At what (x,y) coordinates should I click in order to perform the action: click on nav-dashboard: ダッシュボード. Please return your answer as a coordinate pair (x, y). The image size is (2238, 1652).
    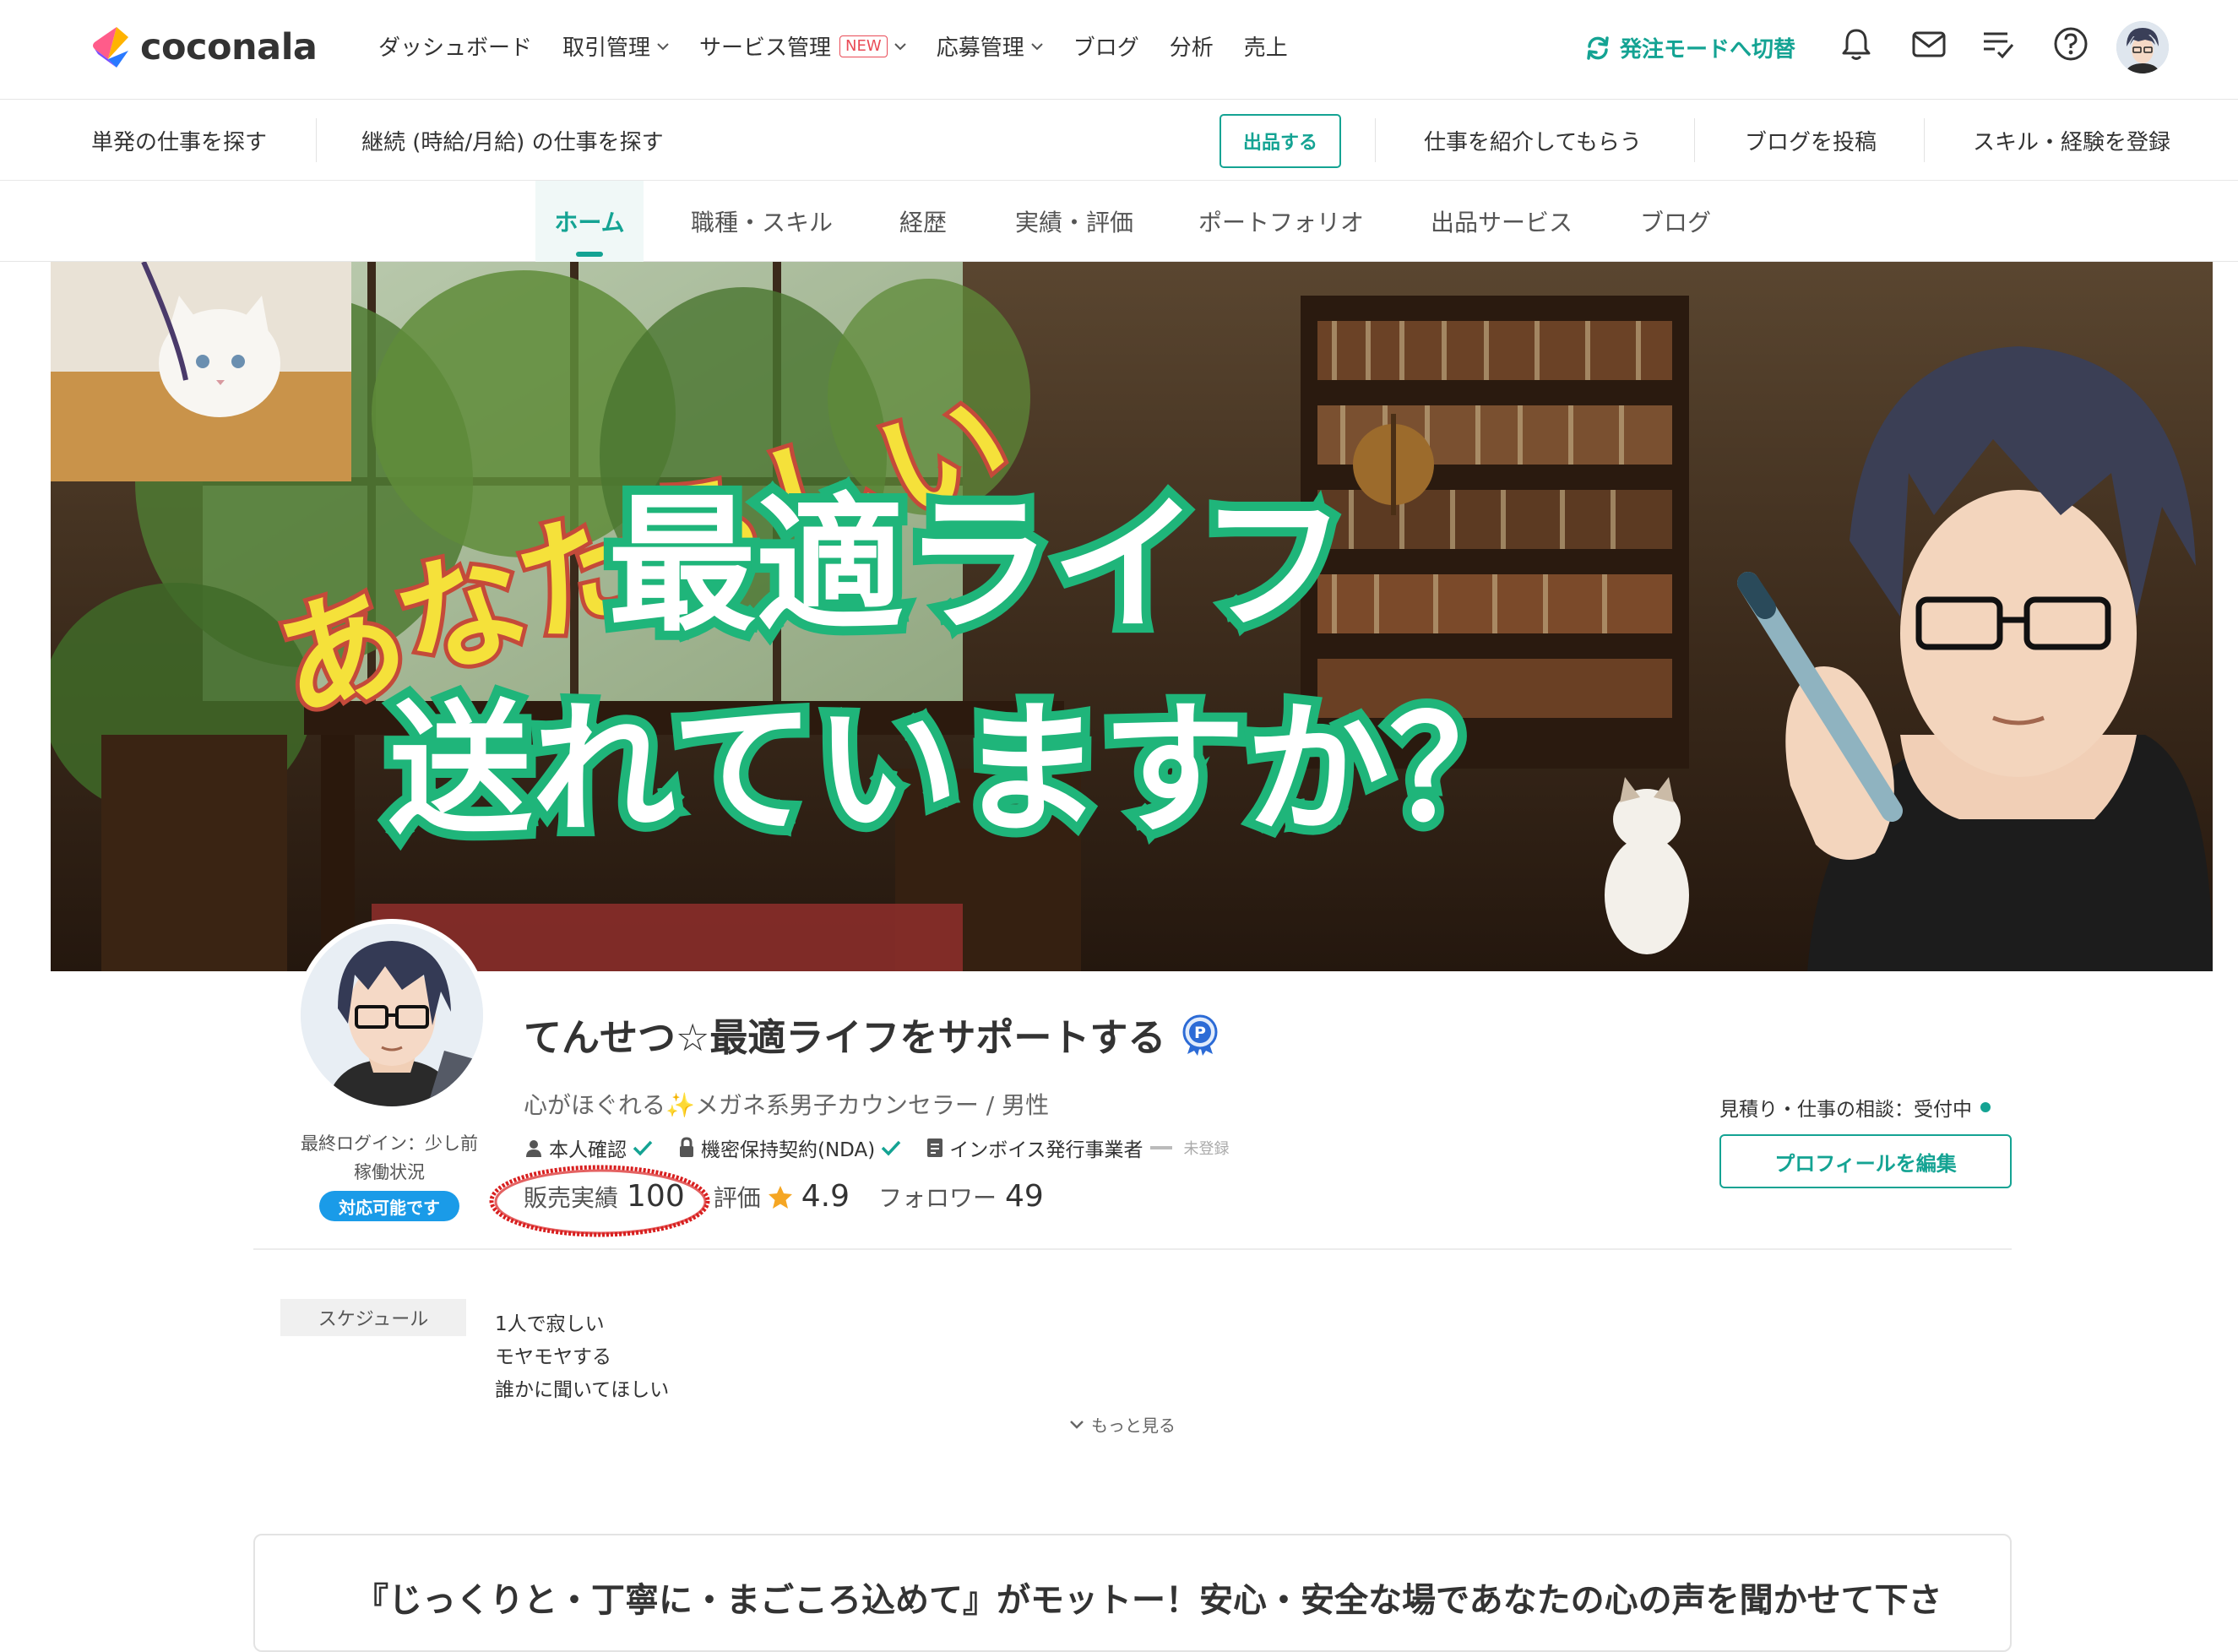
    Looking at the image, I should click on (455, 46).